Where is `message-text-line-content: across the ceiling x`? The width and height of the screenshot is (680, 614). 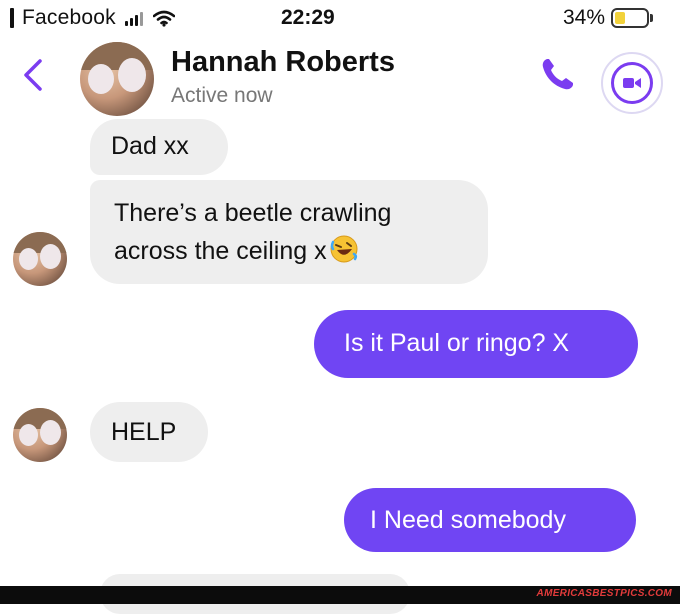
message-text-line-content: across the ceiling x is located at coordinates (220, 251).